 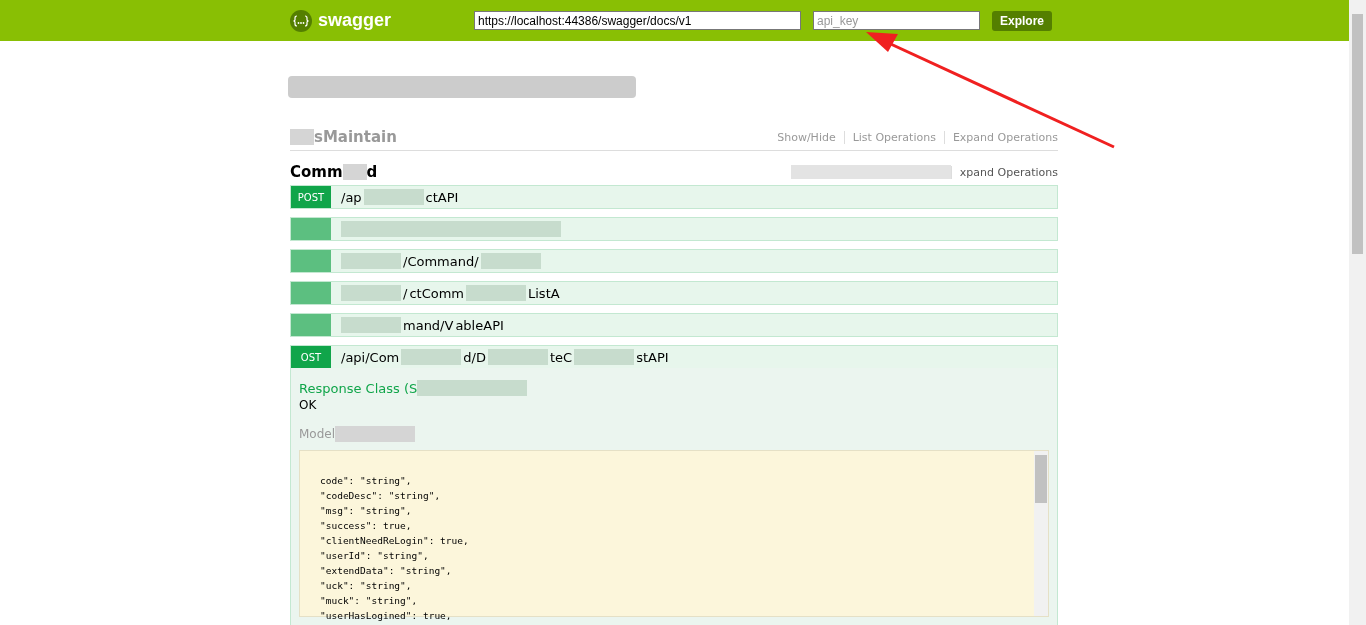 I want to click on code-line: "codeDesc": "string",, so click(x=381, y=496).